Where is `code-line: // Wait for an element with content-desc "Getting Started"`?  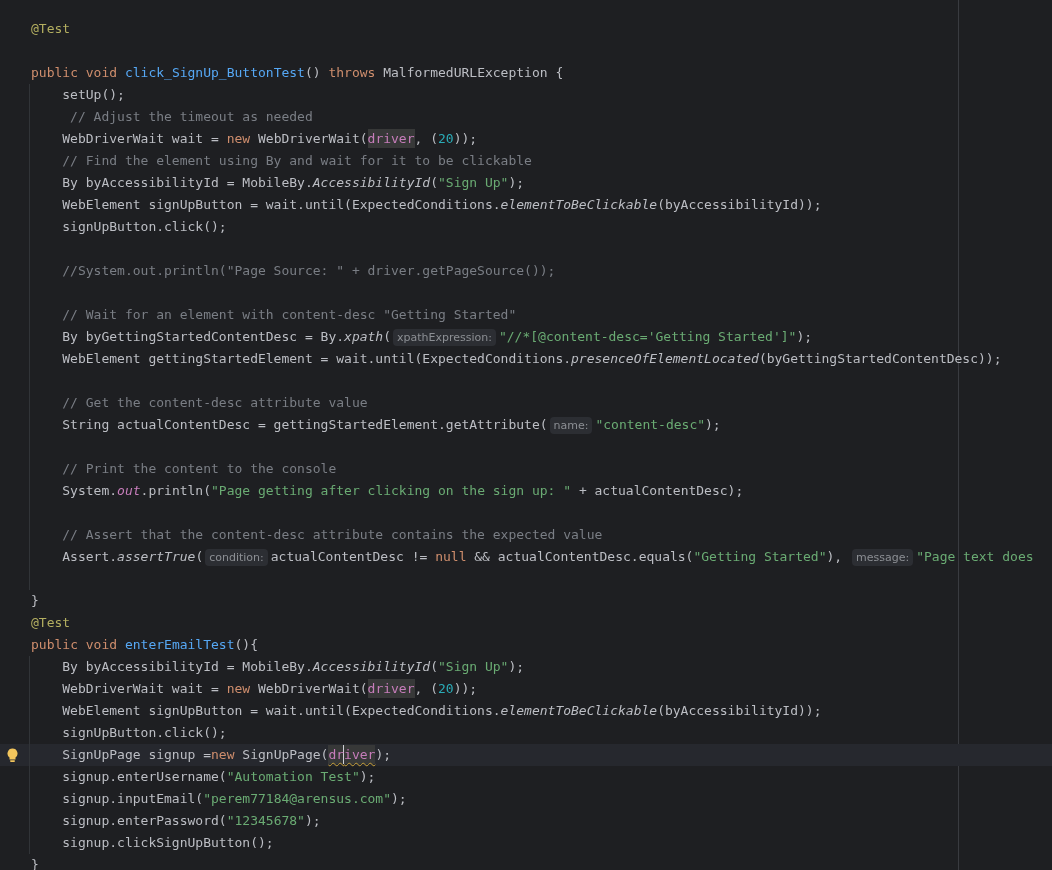 code-line: // Wait for an element with content-desc "Getting Started" is located at coordinates (289, 315).